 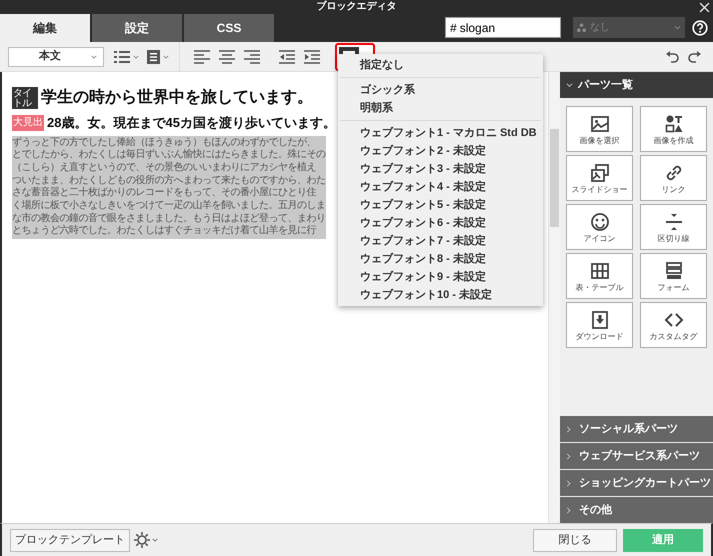 I want to click on paragraph-line: （こしら）え直すというので、その景色のいいまわりにアカシヤを植え, so click(x=164, y=168).